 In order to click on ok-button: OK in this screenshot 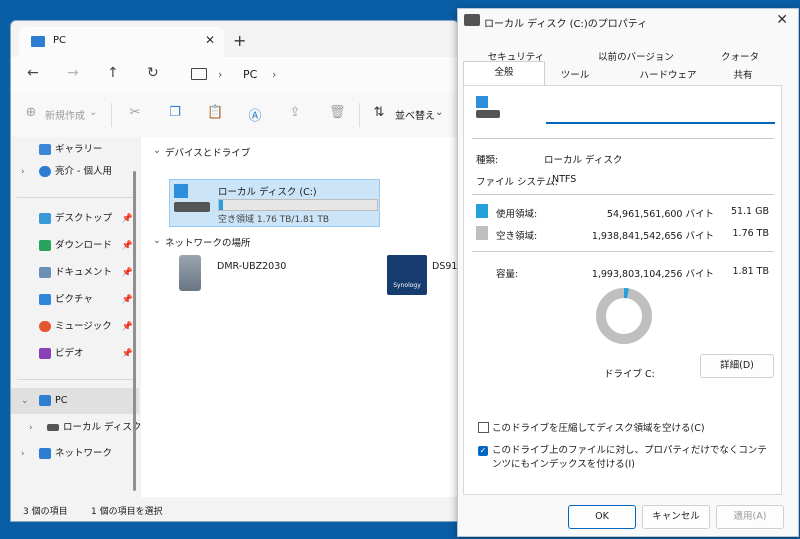, I will do `click(602, 517)`.